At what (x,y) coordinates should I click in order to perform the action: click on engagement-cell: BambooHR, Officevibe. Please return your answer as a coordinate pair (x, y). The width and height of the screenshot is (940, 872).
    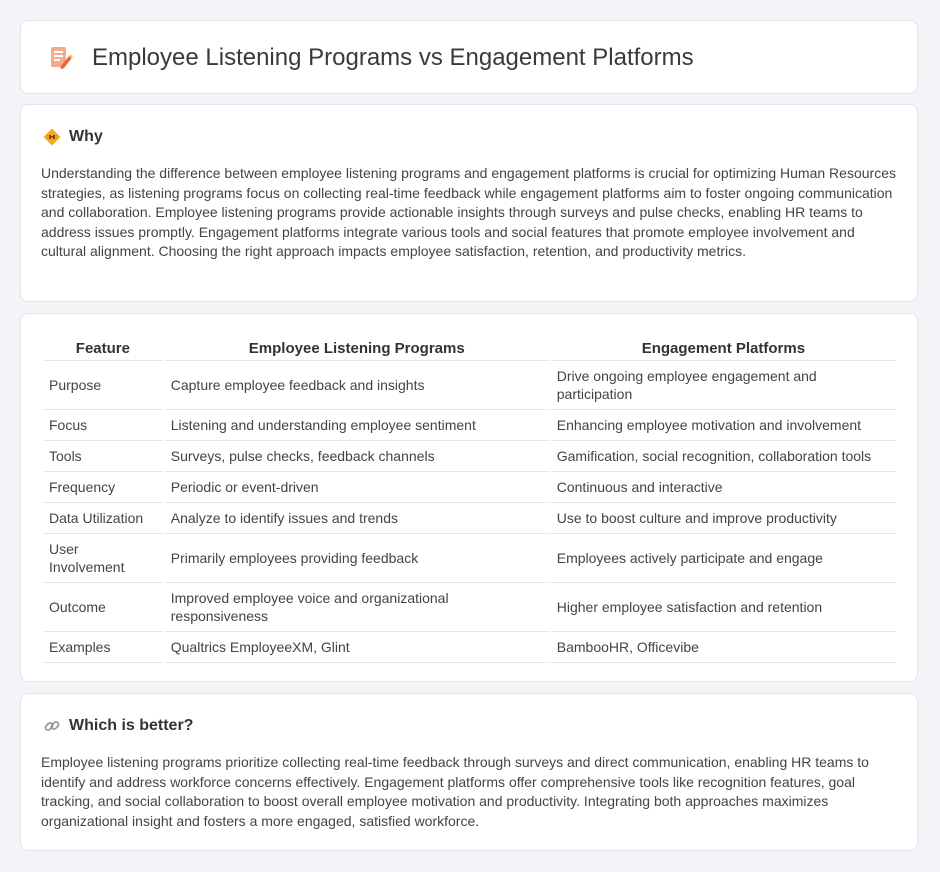
    Looking at the image, I should click on (723, 647).